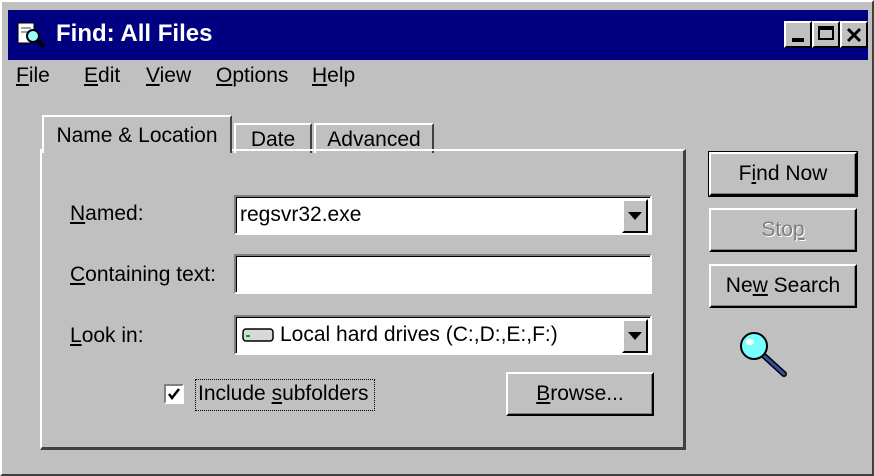 The width and height of the screenshot is (874, 476). Describe the element at coordinates (798, 40) in the screenshot. I see `minimize-icon` at that location.